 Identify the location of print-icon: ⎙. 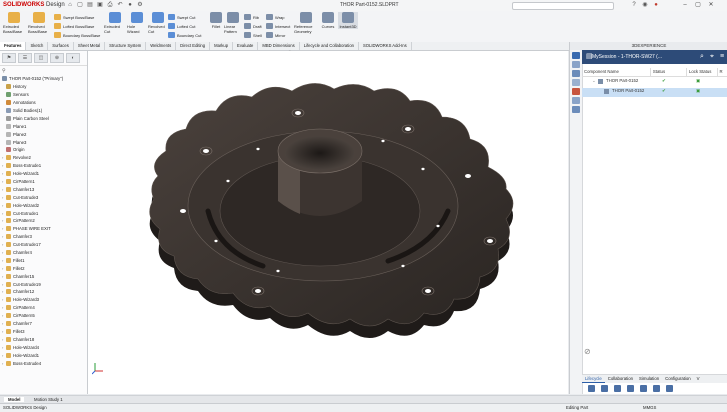
(110, 5).